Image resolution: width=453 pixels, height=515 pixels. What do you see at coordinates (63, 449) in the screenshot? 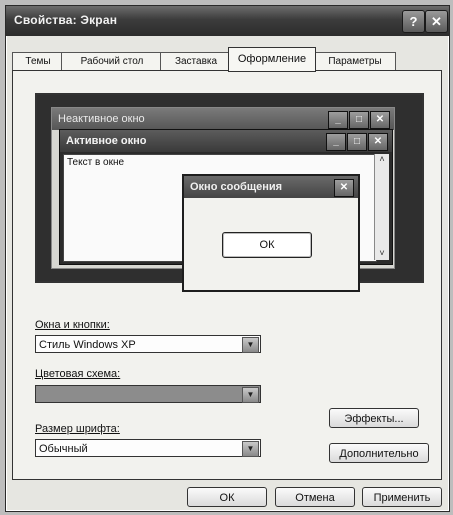
I see `font-size-value: Обычный` at bounding box center [63, 449].